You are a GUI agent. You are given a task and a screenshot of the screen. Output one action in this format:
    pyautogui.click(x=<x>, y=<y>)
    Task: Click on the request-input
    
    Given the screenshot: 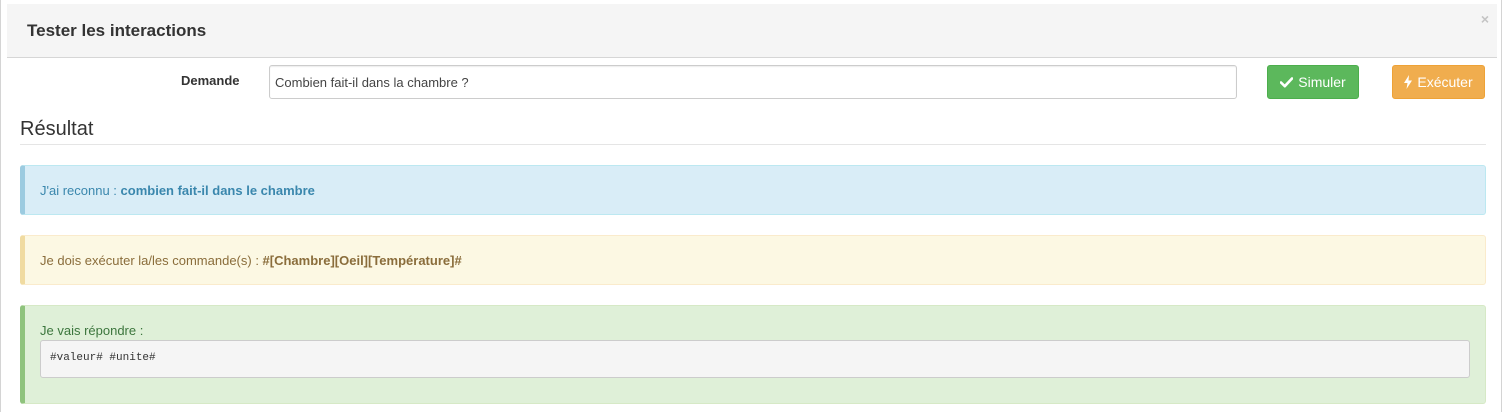 What is the action you would take?
    pyautogui.click(x=753, y=82)
    